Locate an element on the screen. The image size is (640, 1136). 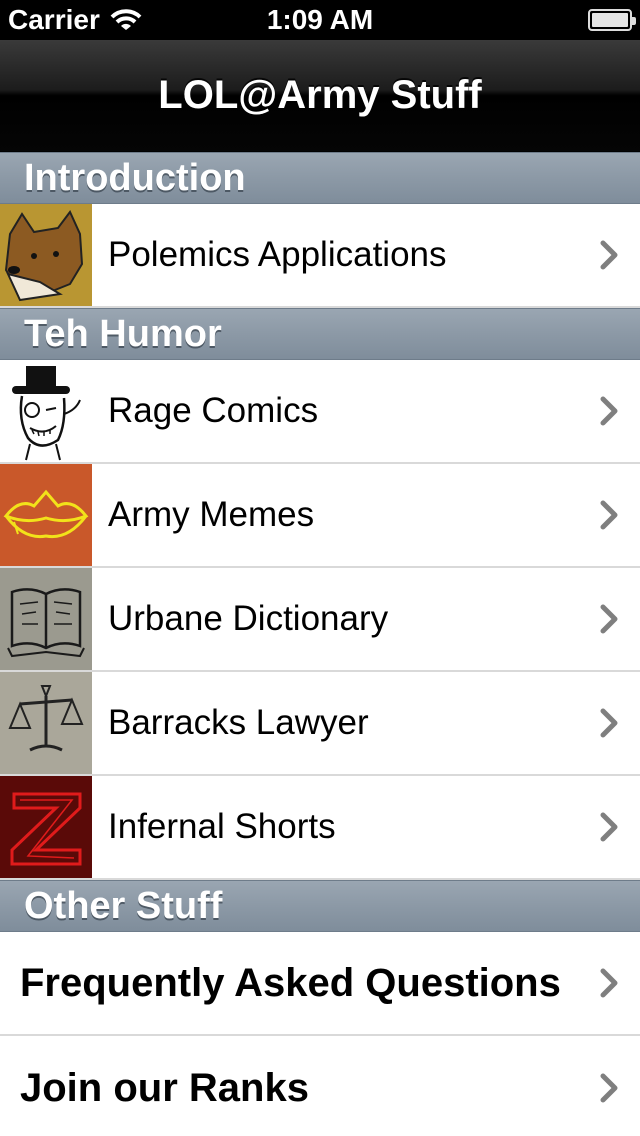
page-title: LOL@Army Stuff is located at coordinates (320, 95).